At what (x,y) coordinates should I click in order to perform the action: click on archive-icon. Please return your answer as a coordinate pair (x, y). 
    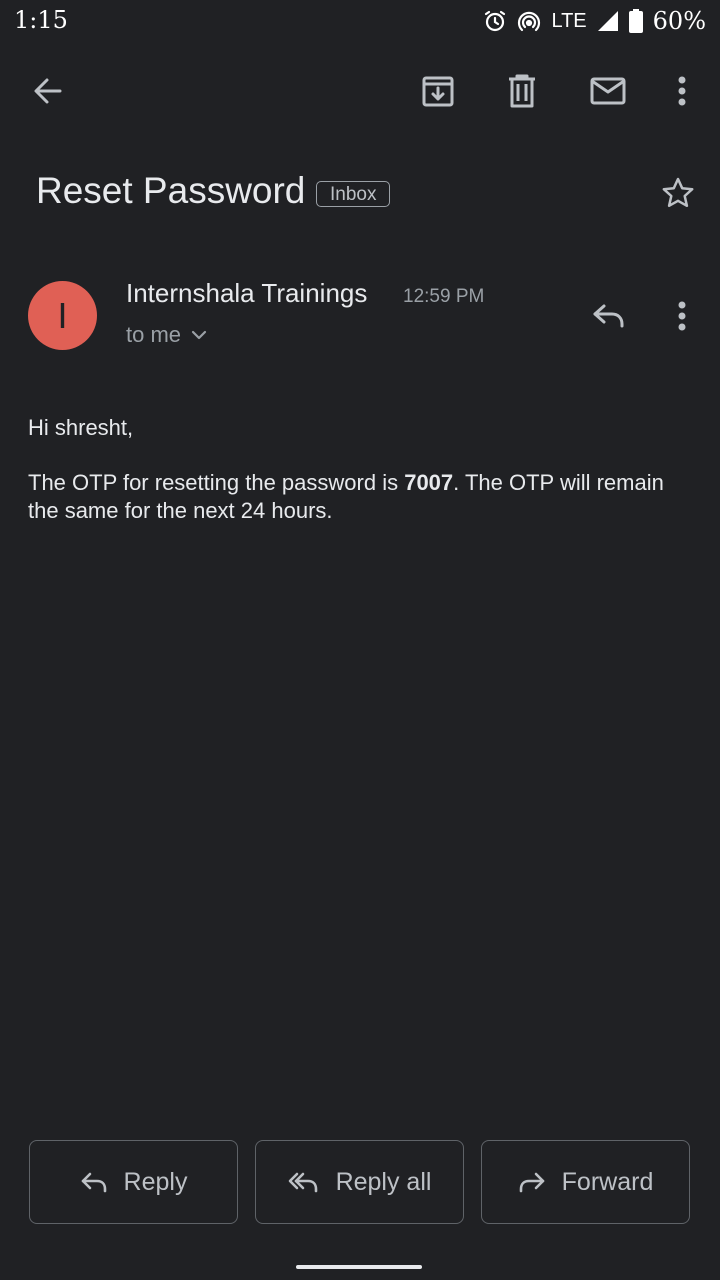
    Looking at the image, I should click on (438, 91).